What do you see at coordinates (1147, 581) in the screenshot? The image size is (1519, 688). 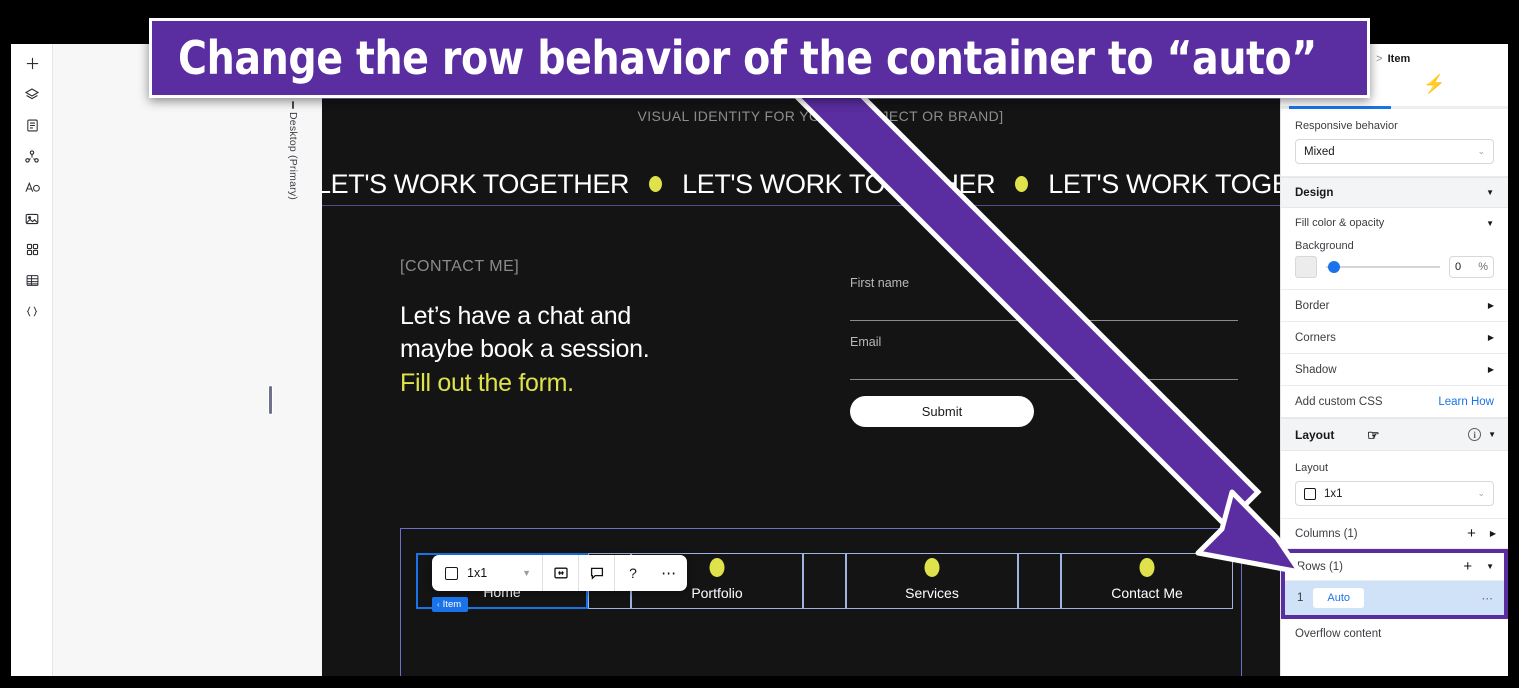 I see `menu-item-contact-me: Contact Me` at bounding box center [1147, 581].